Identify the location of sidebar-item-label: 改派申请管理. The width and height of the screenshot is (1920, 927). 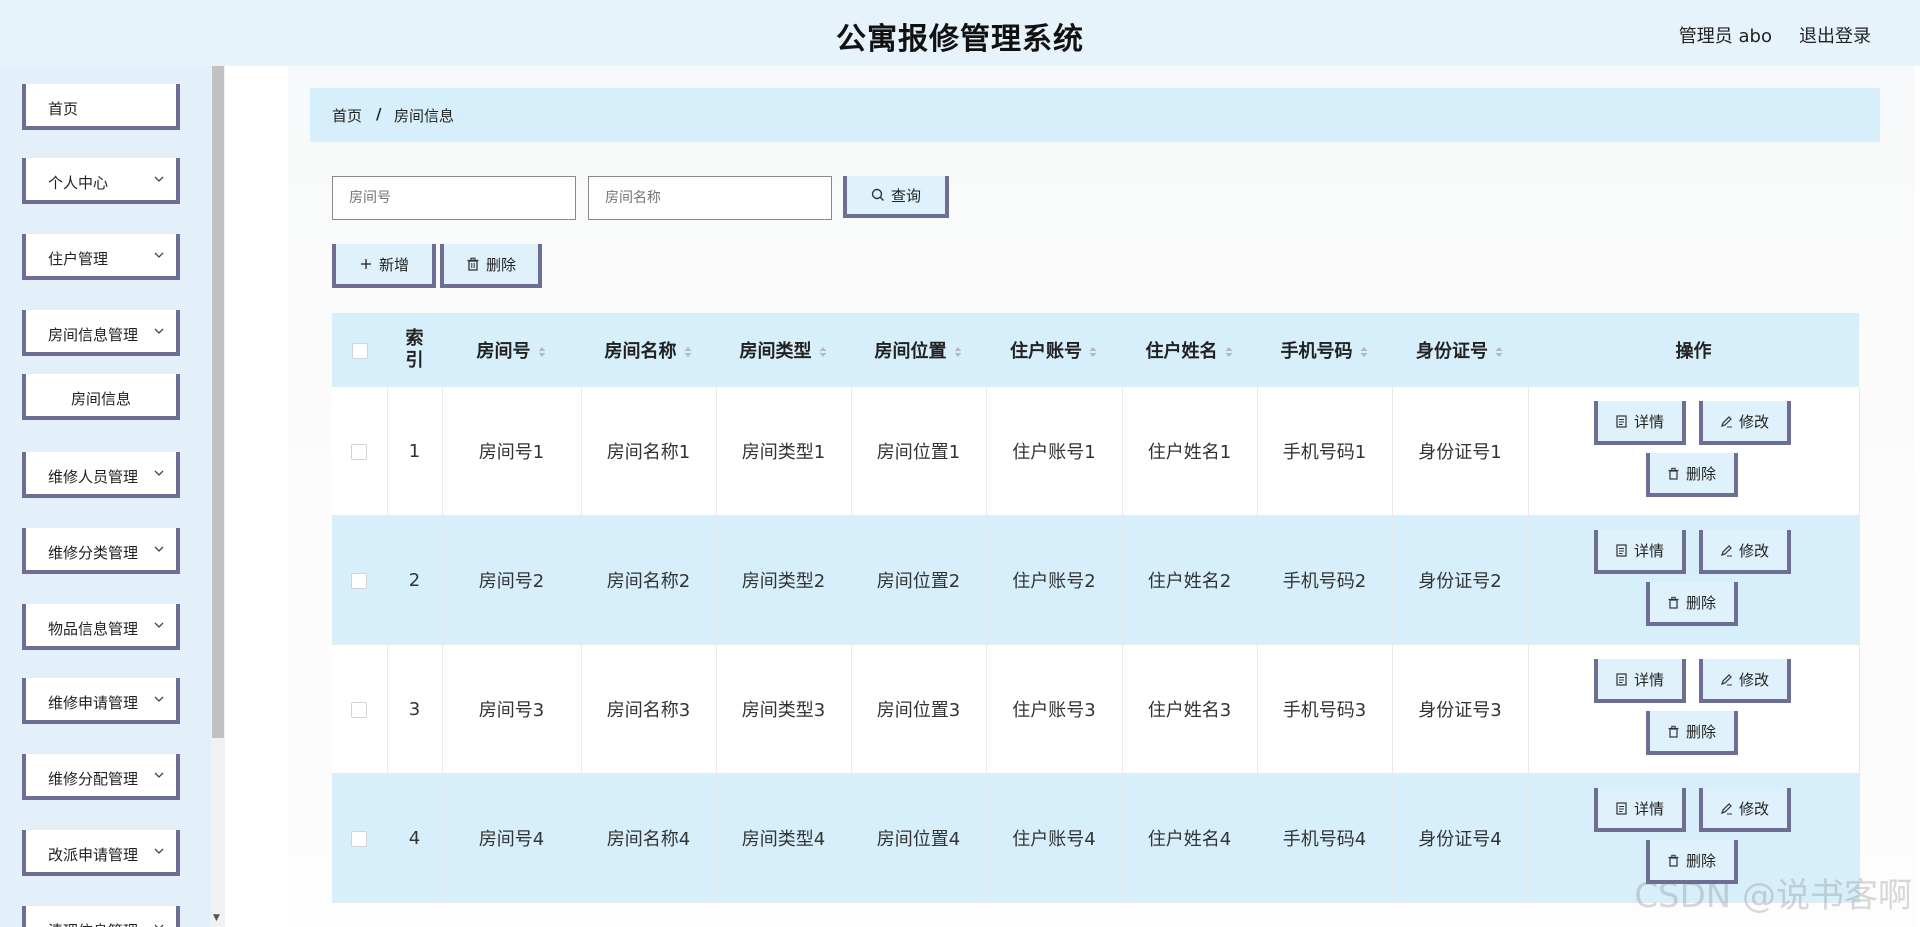
(93, 855).